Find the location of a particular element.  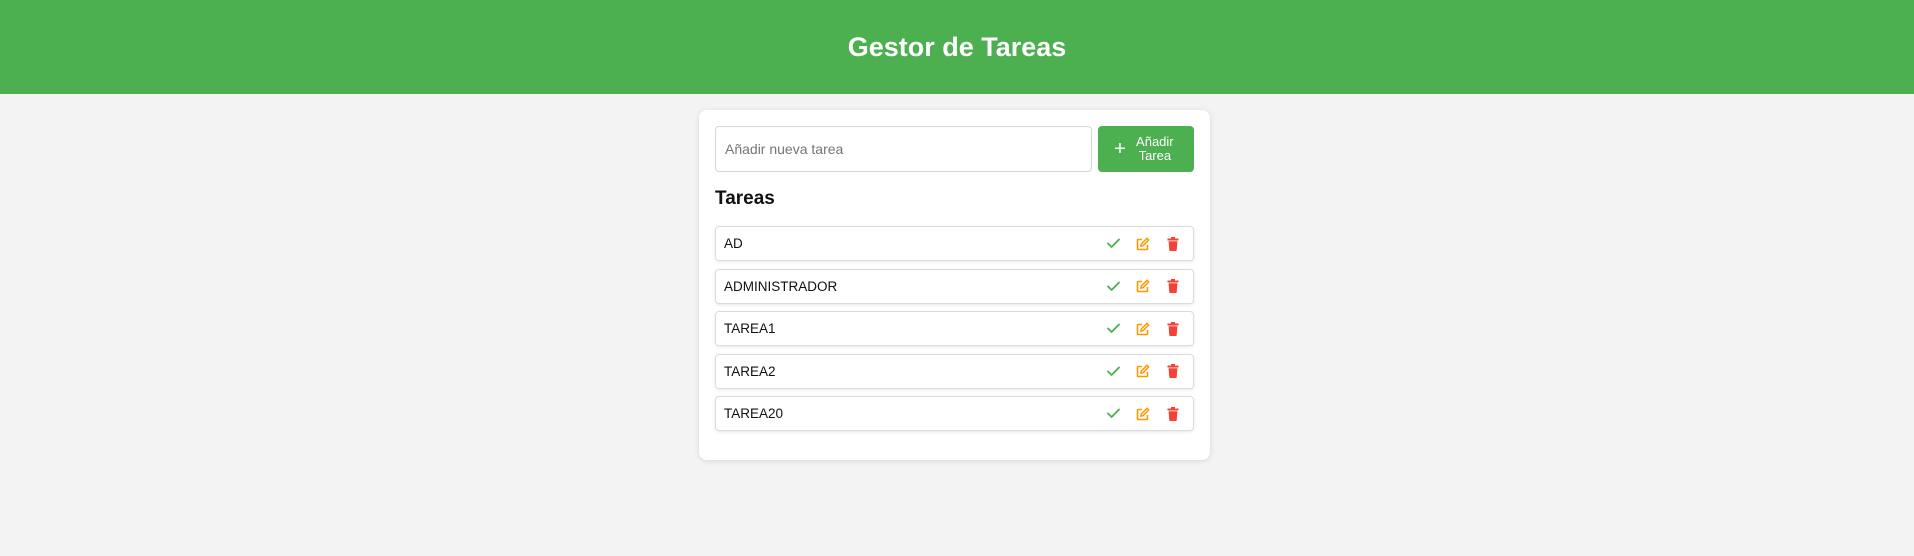

task-label: AD is located at coordinates (733, 243).